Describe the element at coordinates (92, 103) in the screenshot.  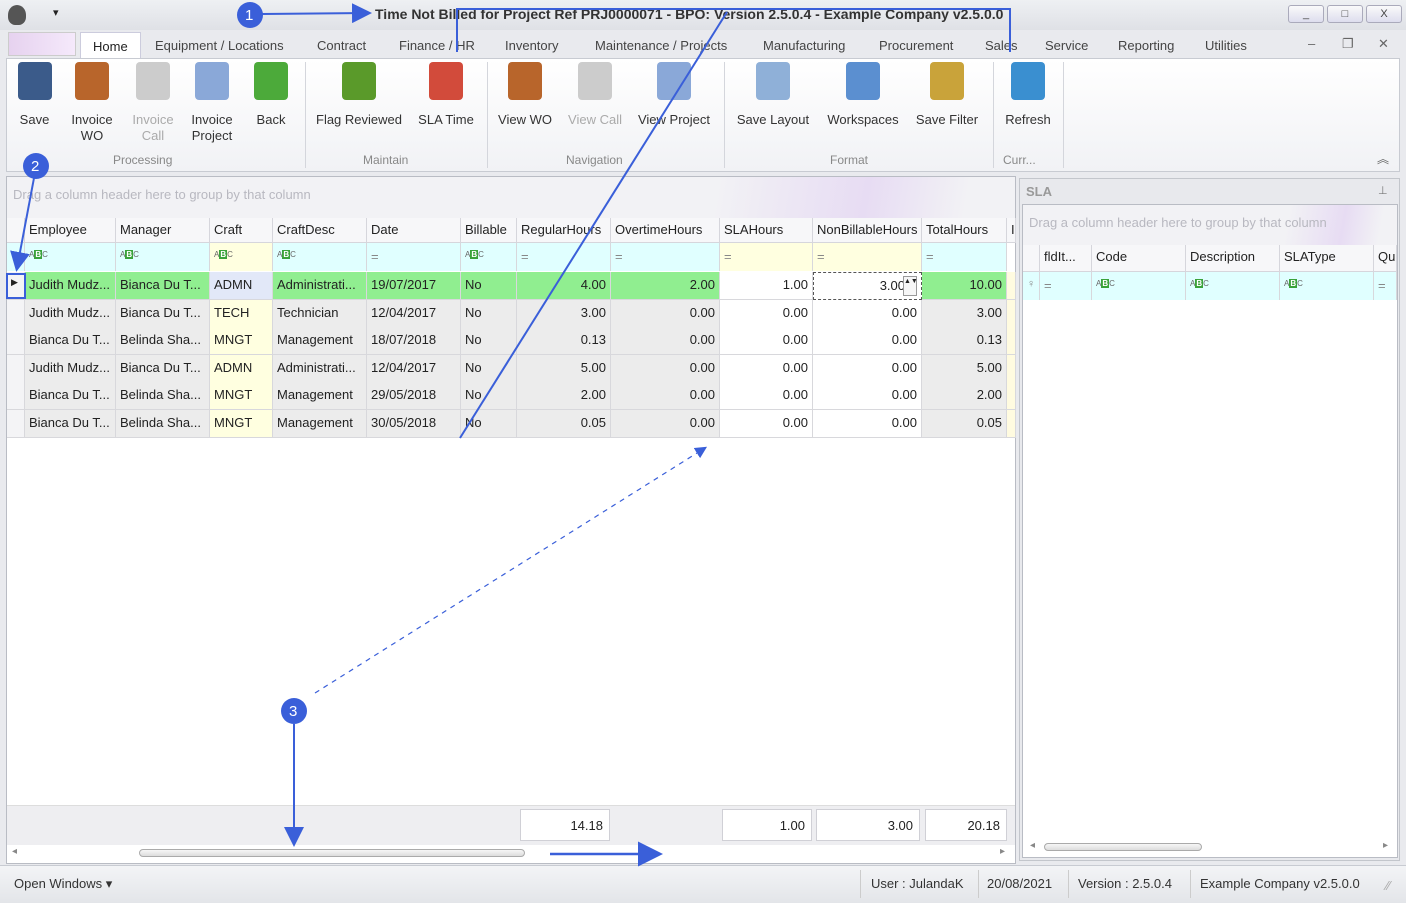
I see `ribbon-button-invoice-wo: Invoice WO` at that location.